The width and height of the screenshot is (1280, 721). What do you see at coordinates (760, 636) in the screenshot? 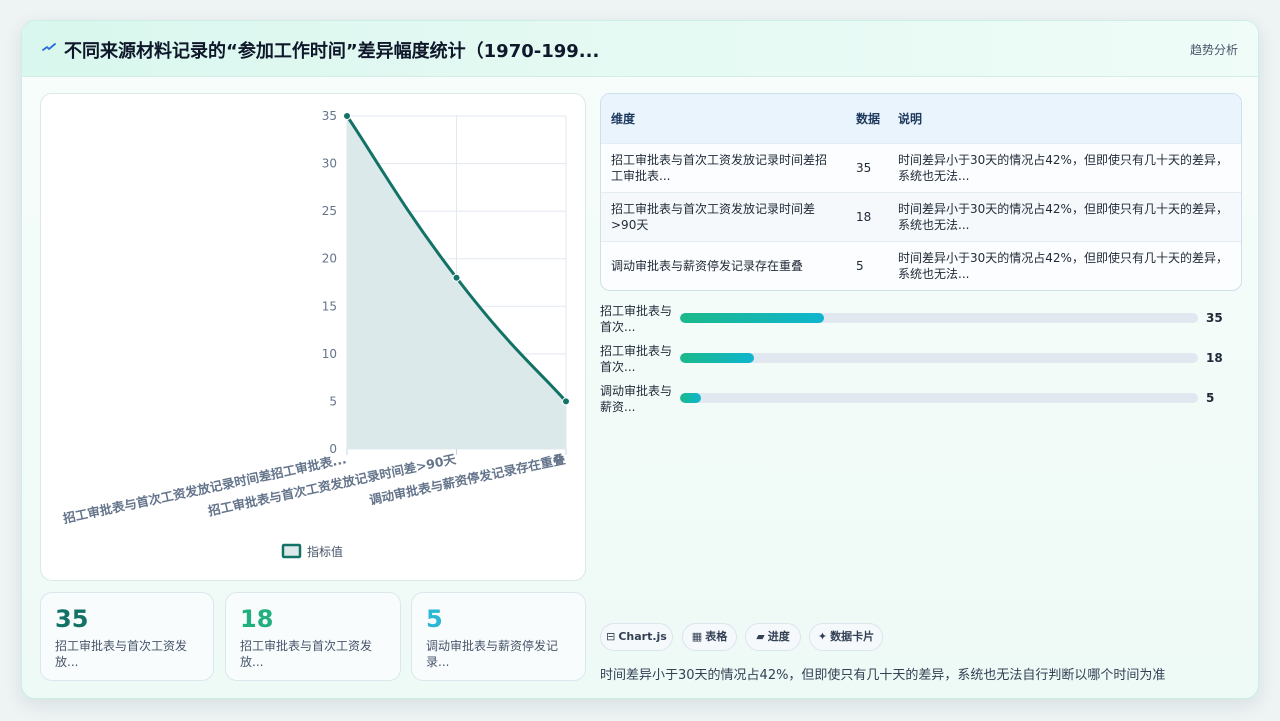
I see `progress-icon: ▰` at bounding box center [760, 636].